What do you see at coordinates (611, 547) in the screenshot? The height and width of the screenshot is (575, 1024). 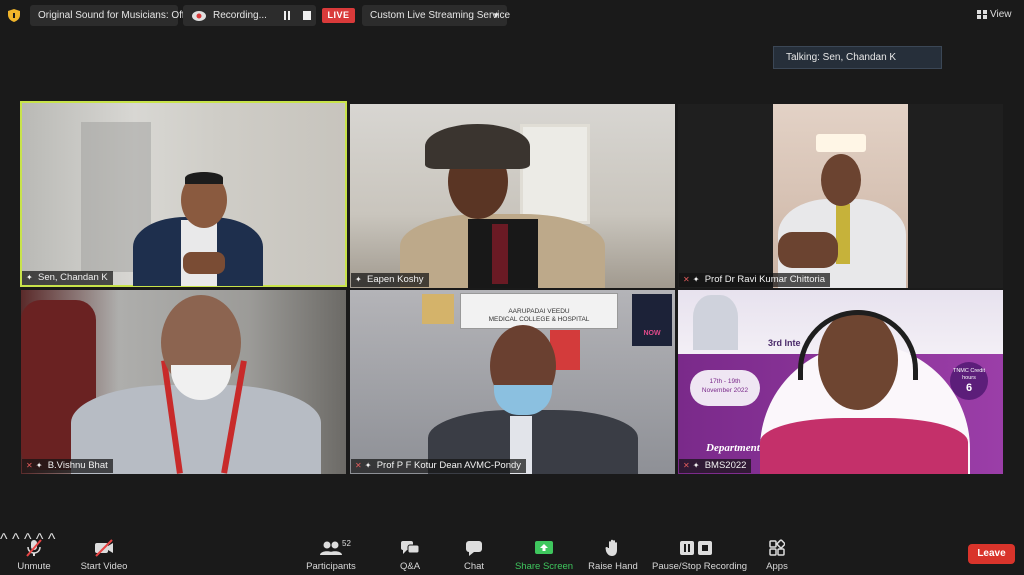 I see `raise-hand-icon` at bounding box center [611, 547].